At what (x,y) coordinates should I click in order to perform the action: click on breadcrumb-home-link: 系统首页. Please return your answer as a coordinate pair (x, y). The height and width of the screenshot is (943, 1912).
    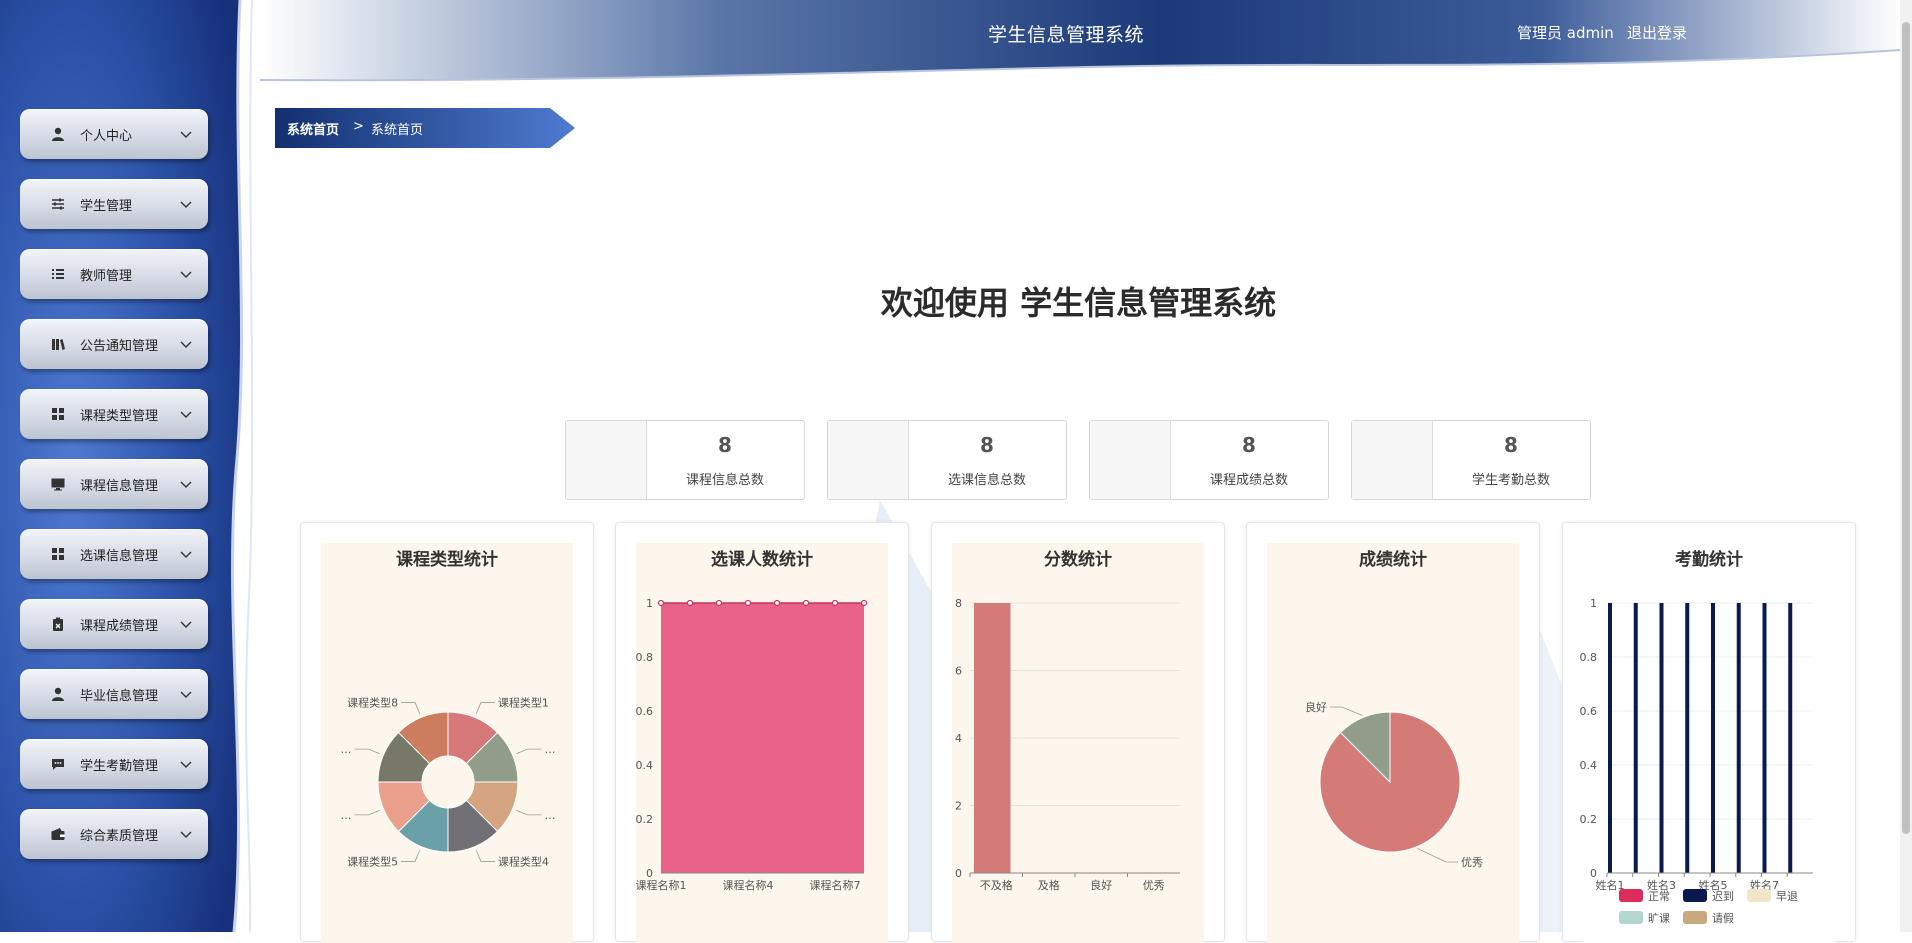
    Looking at the image, I should click on (313, 128).